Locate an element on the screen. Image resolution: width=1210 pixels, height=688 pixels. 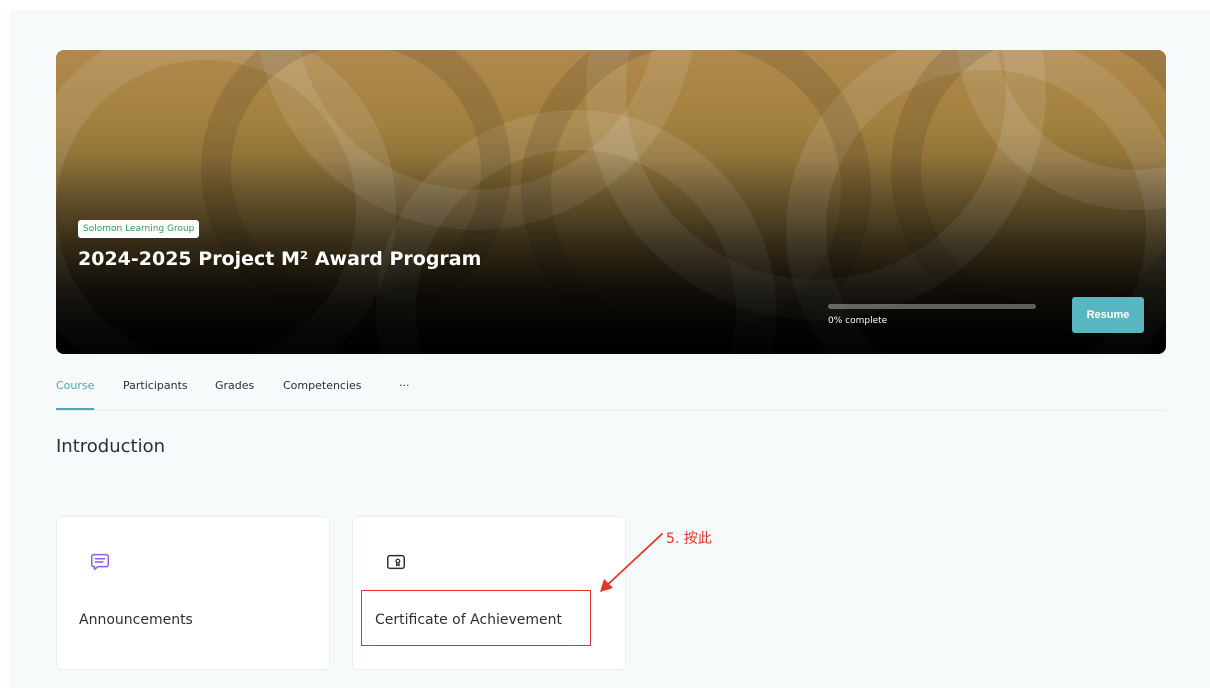
card-title-announcements: Announcements is located at coordinates (136, 620).